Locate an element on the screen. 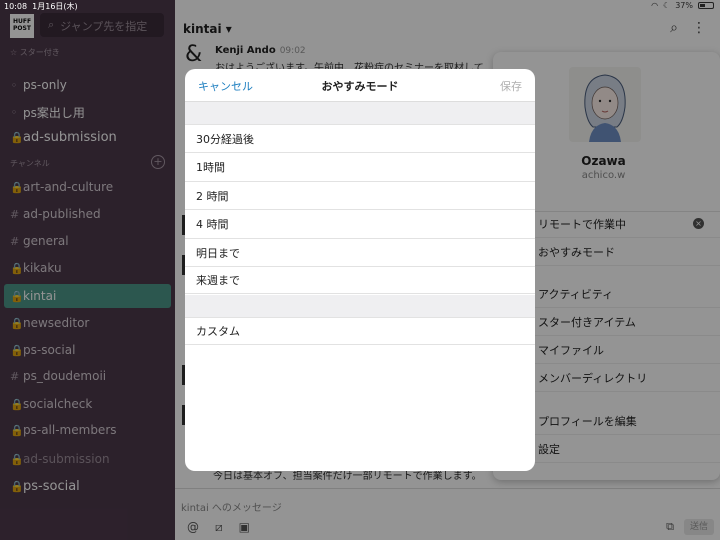 Image resolution: width=720 pixels, height=540 pixels. dnd-option-2h: 2 時間 is located at coordinates (360, 195).